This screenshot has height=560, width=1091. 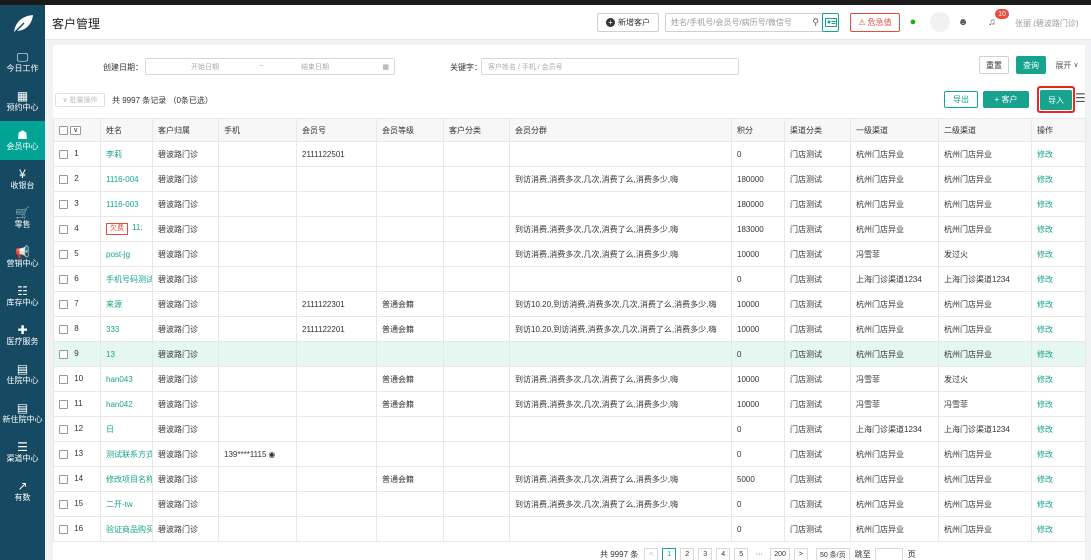 What do you see at coordinates (1047, 23) in the screenshot?
I see `user-name: 张丽 (碧波路门诊)` at bounding box center [1047, 23].